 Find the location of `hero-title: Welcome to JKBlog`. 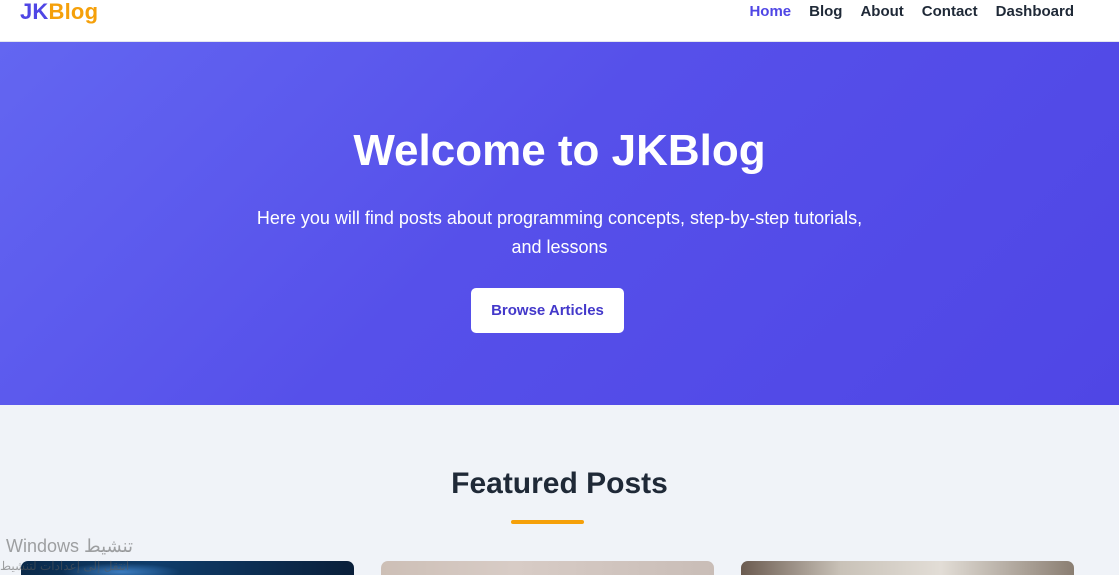

hero-title: Welcome to JKBlog is located at coordinates (559, 150).